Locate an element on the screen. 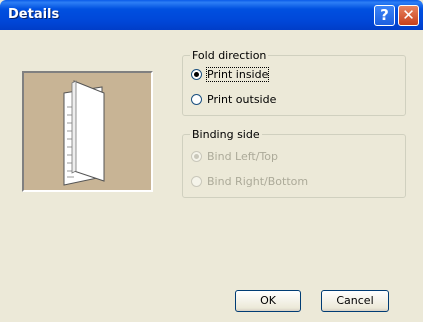  fold-direction-legend: Fold direction is located at coordinates (229, 55).